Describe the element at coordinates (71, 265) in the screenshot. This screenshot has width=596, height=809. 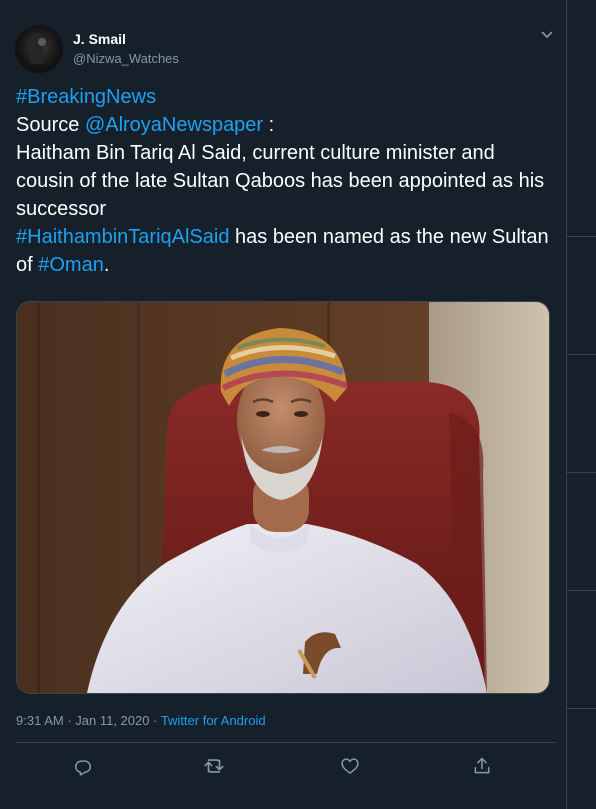
I see `hashtag-oman: #Oman` at that location.